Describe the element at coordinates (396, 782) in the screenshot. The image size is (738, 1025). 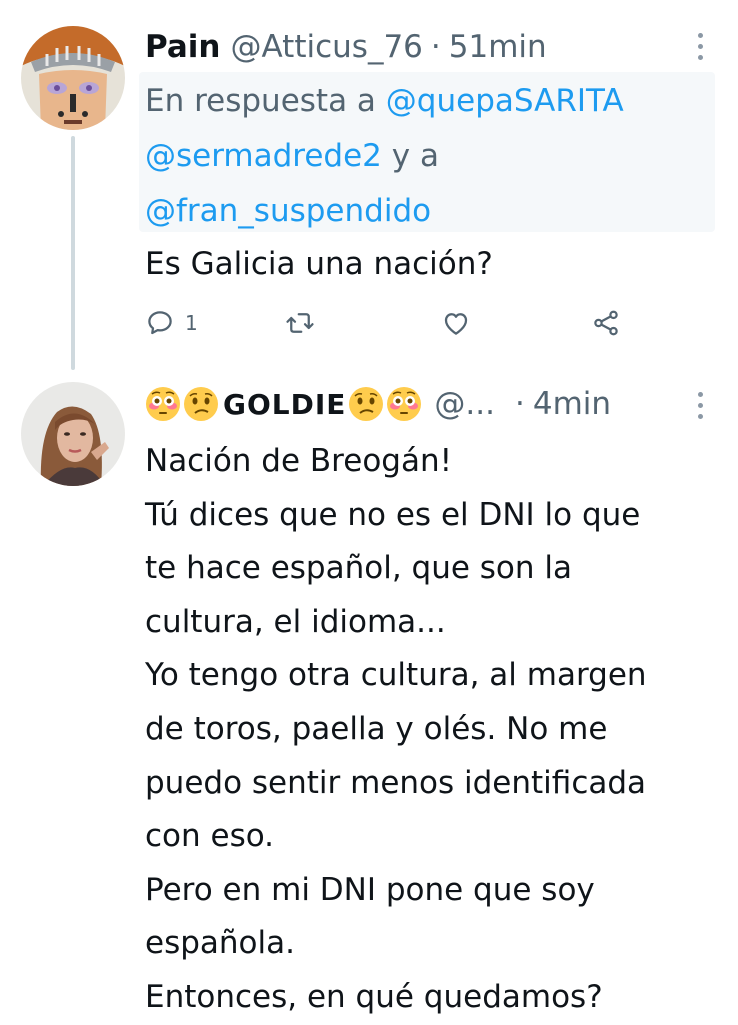
I see `text-line: puedo sentir menos identificada` at that location.